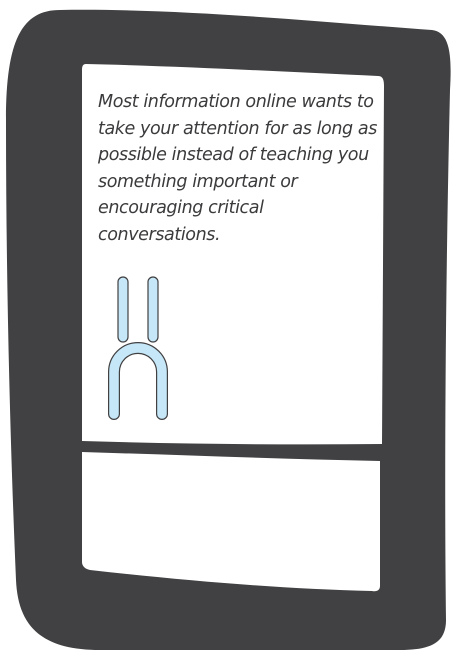 The image size is (452, 651). What do you see at coordinates (153, 309) in the screenshot?
I see `right-eye` at bounding box center [153, 309].